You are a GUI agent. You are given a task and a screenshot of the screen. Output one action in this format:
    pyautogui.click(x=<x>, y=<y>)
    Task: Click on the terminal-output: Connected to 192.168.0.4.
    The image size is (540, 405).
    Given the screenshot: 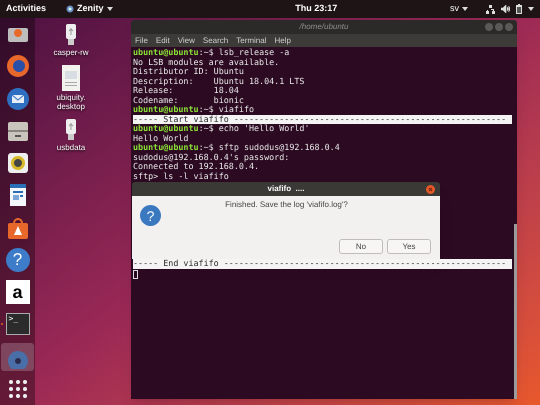 What is the action you would take?
    pyautogui.click(x=196, y=167)
    